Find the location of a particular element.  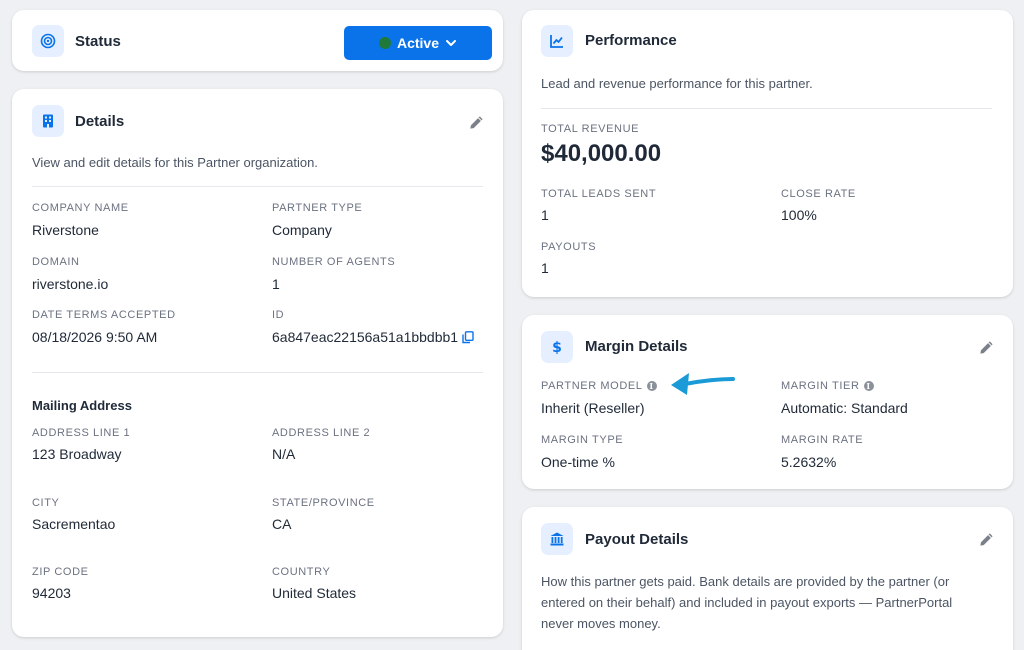

margin-tier-label: MARGIN TIER i is located at coordinates (827, 386).